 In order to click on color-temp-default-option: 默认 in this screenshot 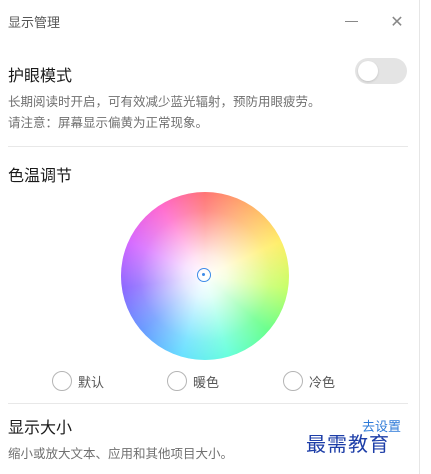, I will do `click(78, 381)`.